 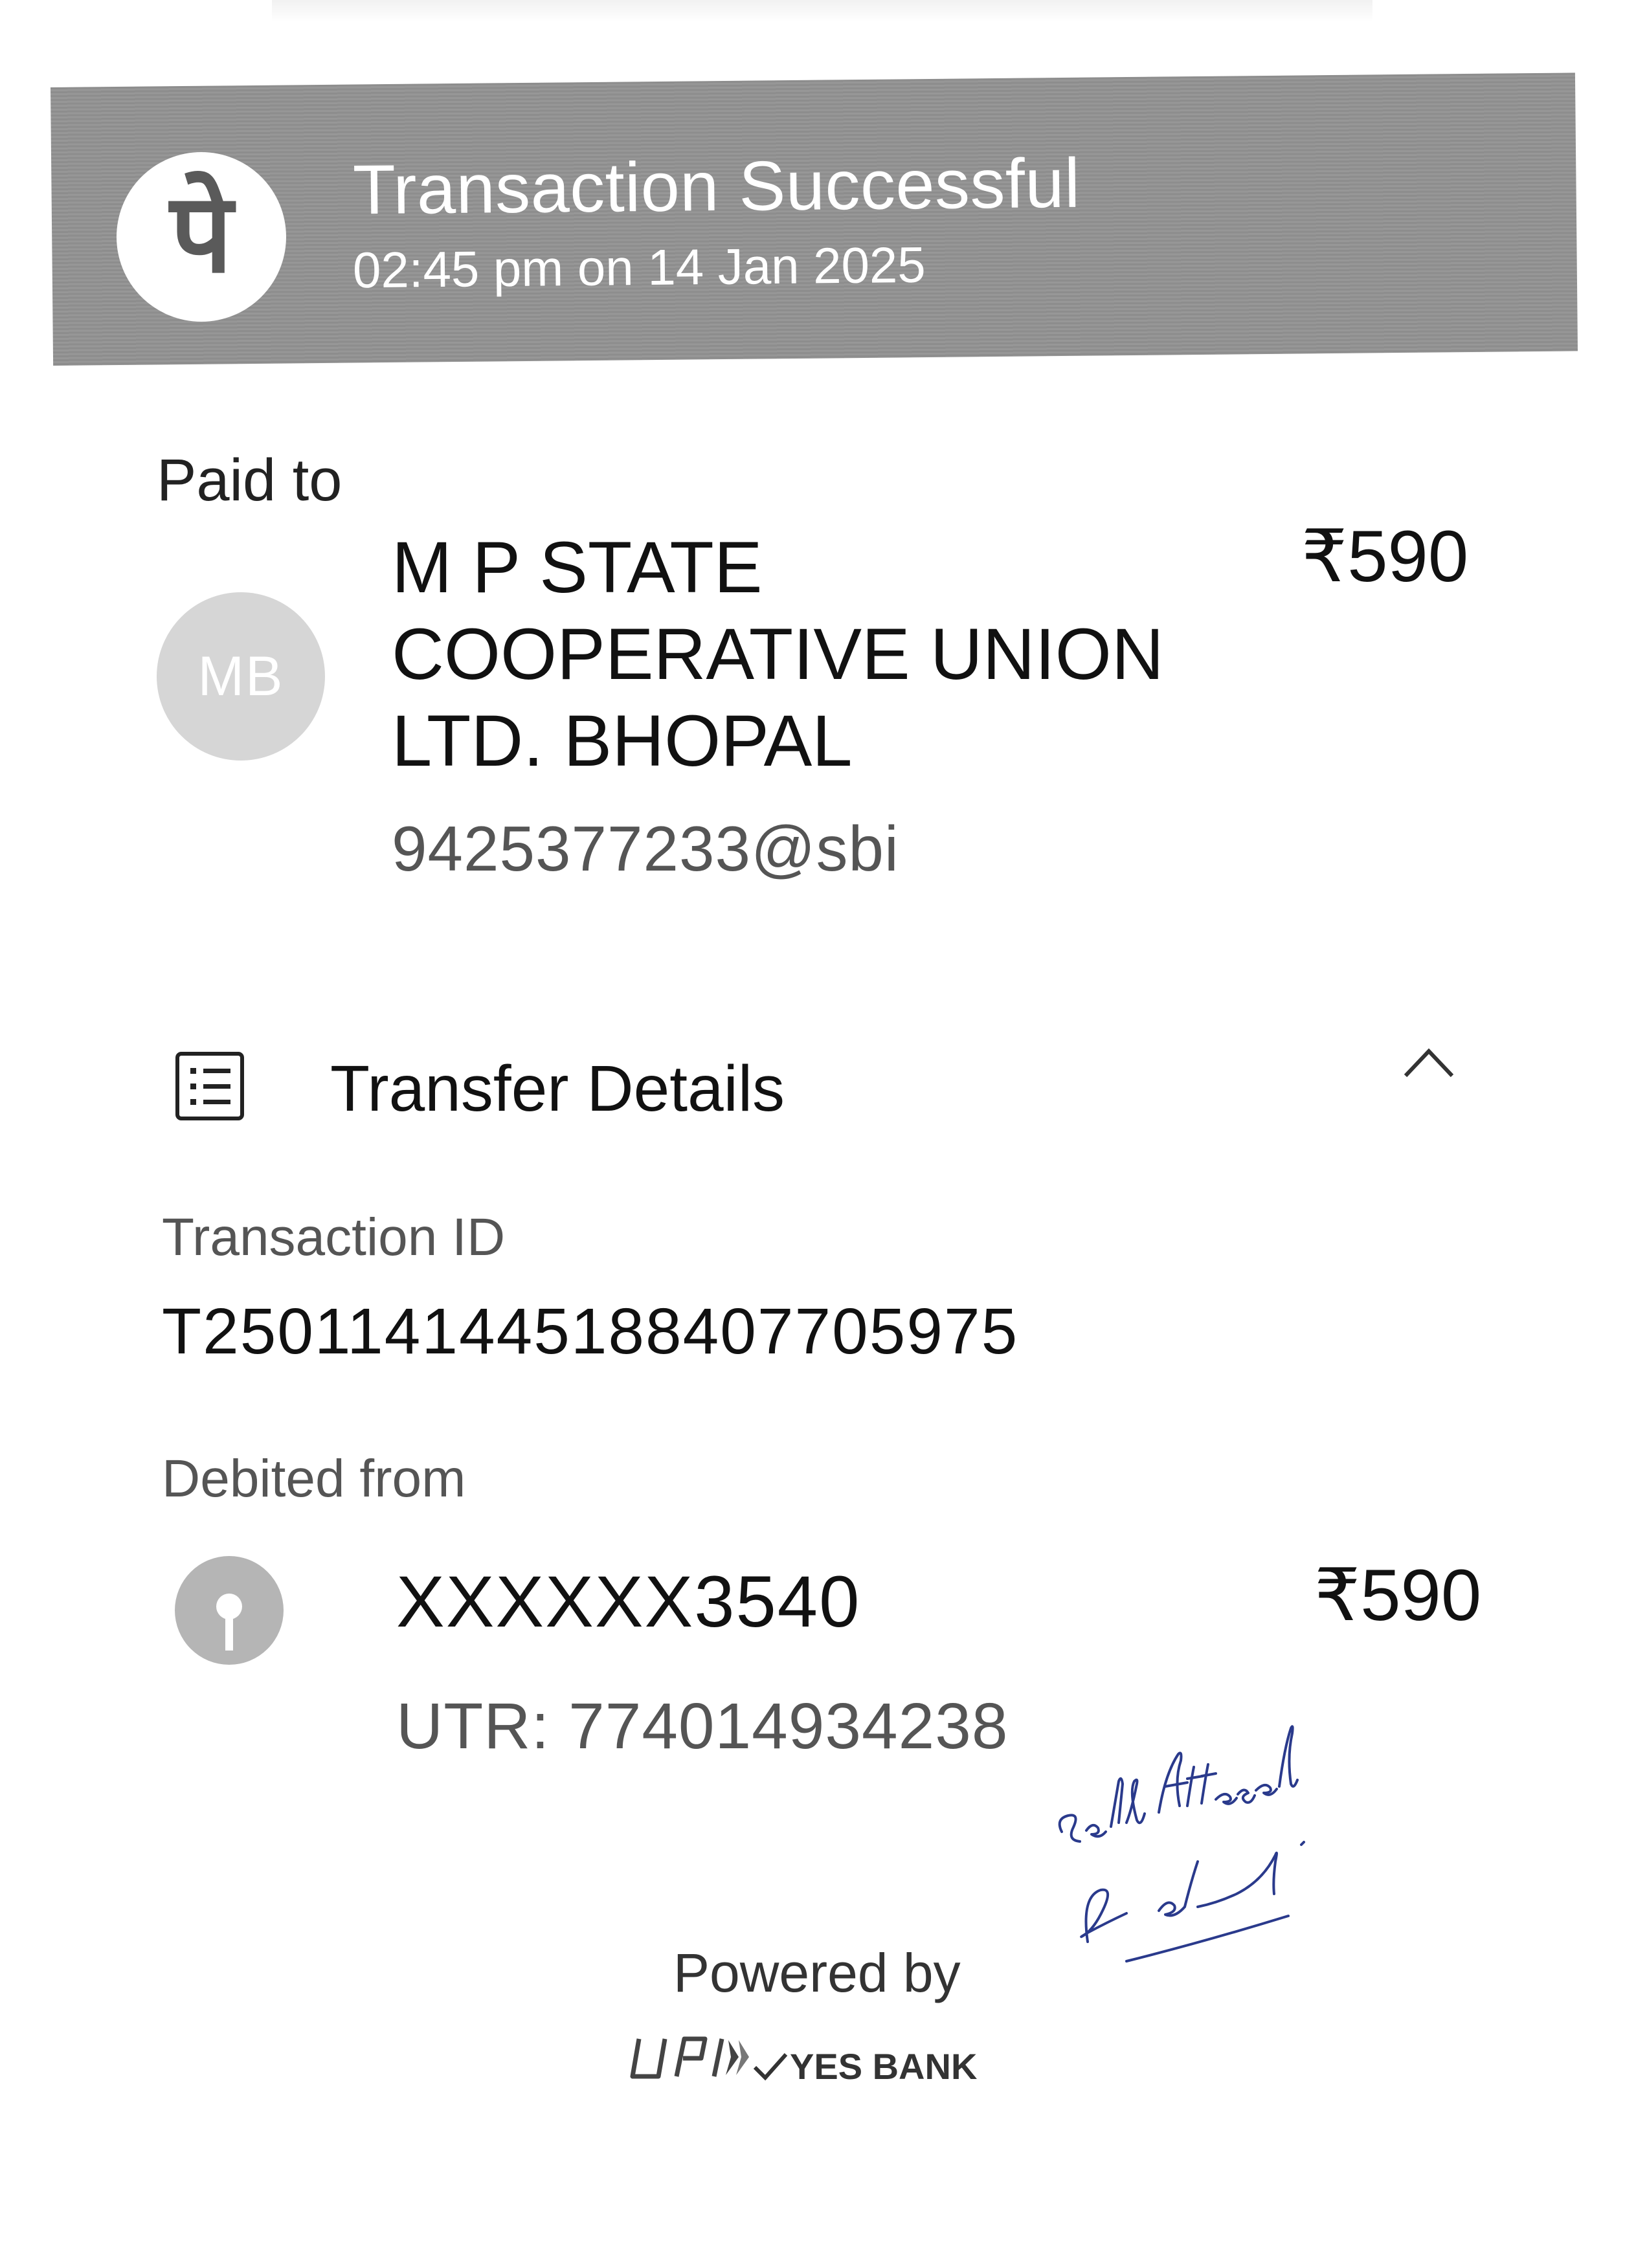 I want to click on sbi-logo-icon, so click(x=229, y=1610).